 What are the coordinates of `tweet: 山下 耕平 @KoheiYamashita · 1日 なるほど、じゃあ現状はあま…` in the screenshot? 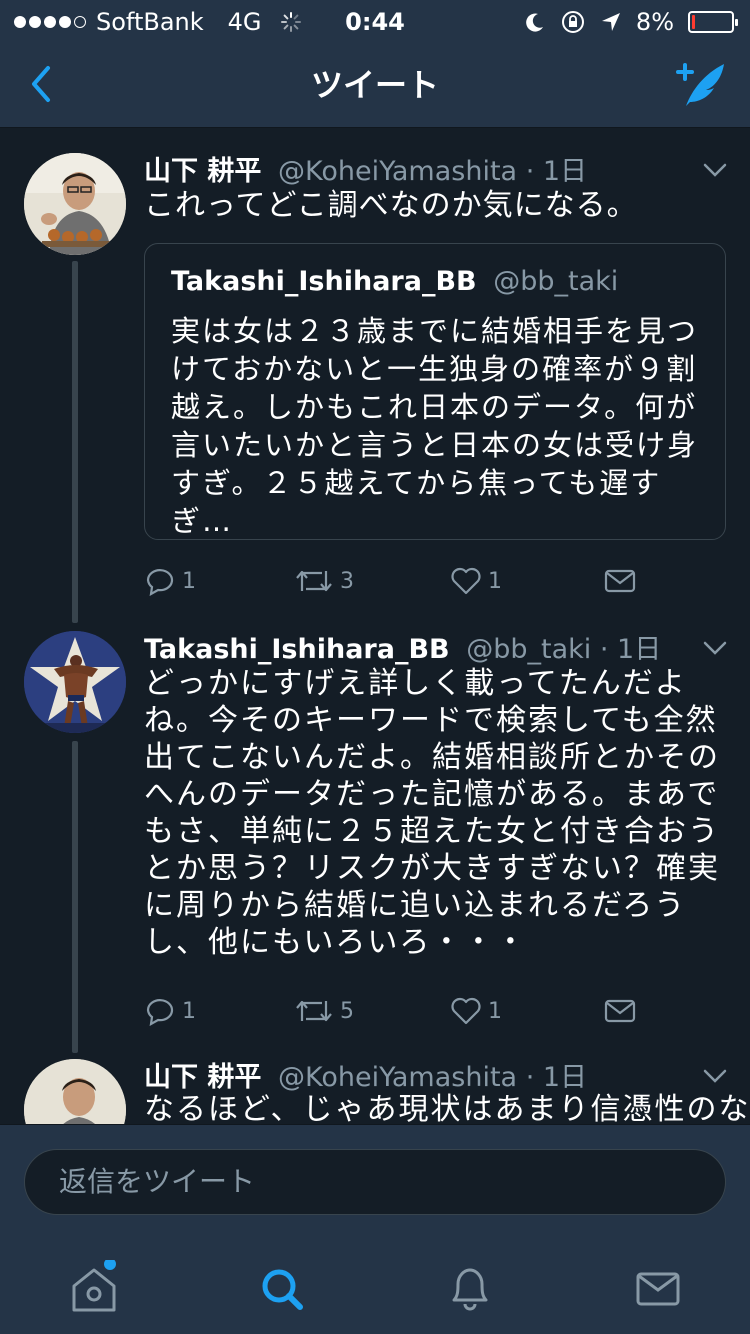 It's located at (375, 1086).